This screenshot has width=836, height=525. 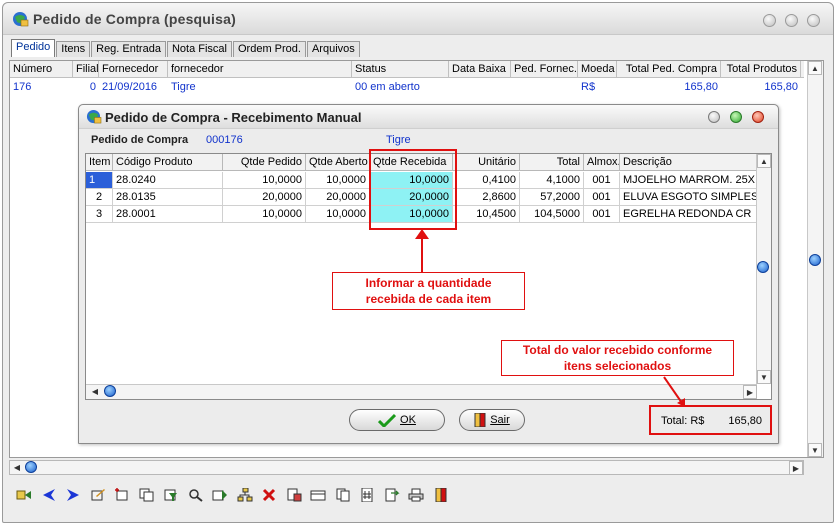 What do you see at coordinates (552, 214) in the screenshot?
I see `cell-total: 104,5000` at bounding box center [552, 214].